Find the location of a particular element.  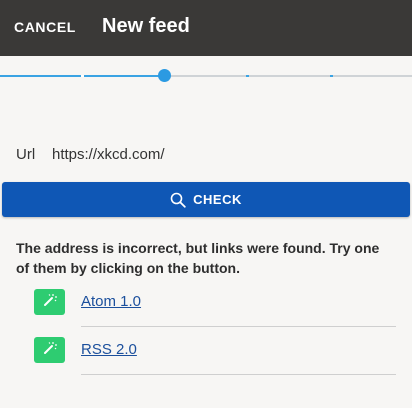

list-item: RSS 2.0 is located at coordinates (215, 361).